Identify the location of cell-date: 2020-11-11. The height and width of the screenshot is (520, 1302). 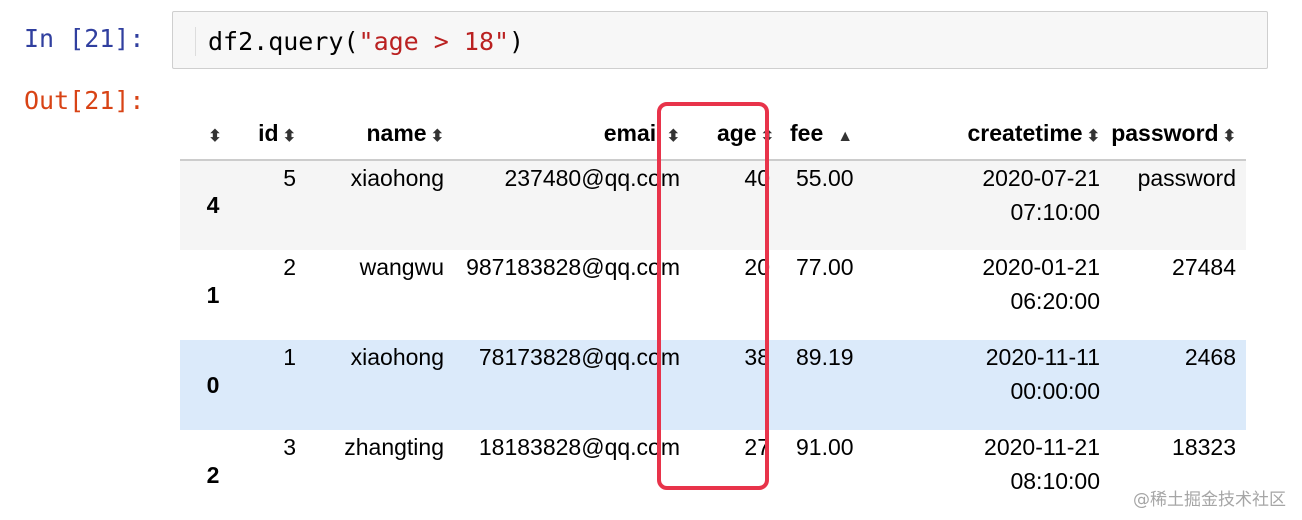
(1042, 357).